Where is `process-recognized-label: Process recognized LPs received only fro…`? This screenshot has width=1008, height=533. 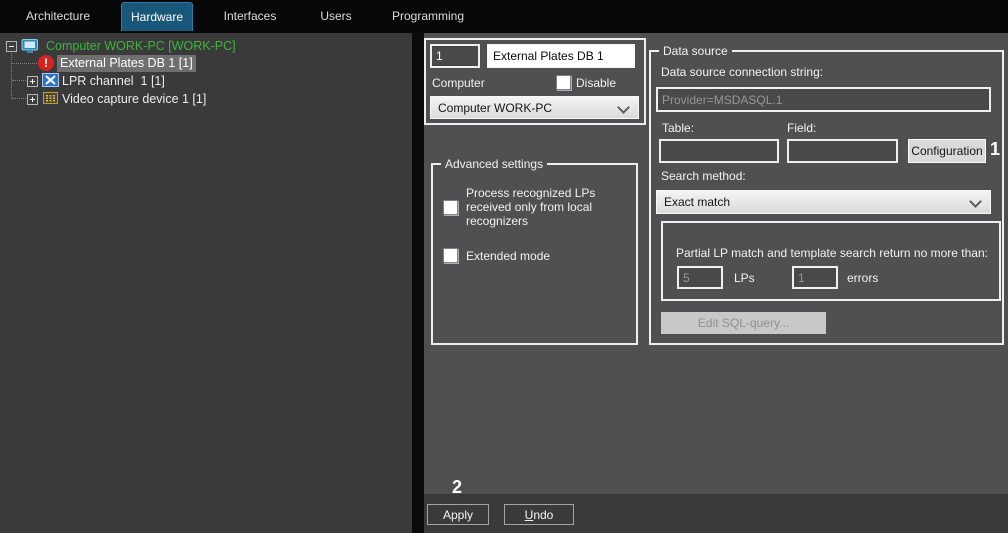
process-recognized-label: Process recognized LPs received only fro… is located at coordinates (531, 207).